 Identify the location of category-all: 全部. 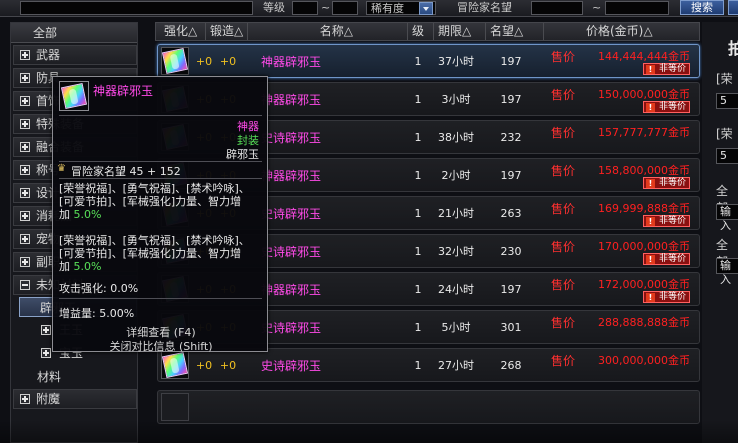
(74, 33).